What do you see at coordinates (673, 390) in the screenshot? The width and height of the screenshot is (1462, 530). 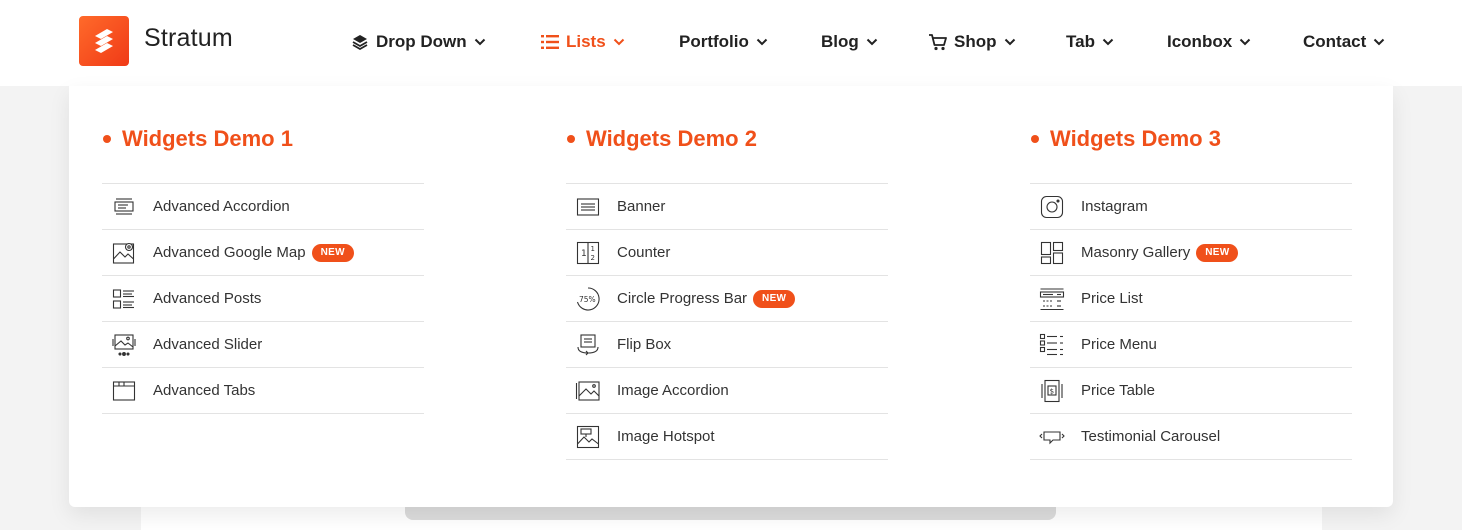 I see `menu-item-label: Image Accordion` at bounding box center [673, 390].